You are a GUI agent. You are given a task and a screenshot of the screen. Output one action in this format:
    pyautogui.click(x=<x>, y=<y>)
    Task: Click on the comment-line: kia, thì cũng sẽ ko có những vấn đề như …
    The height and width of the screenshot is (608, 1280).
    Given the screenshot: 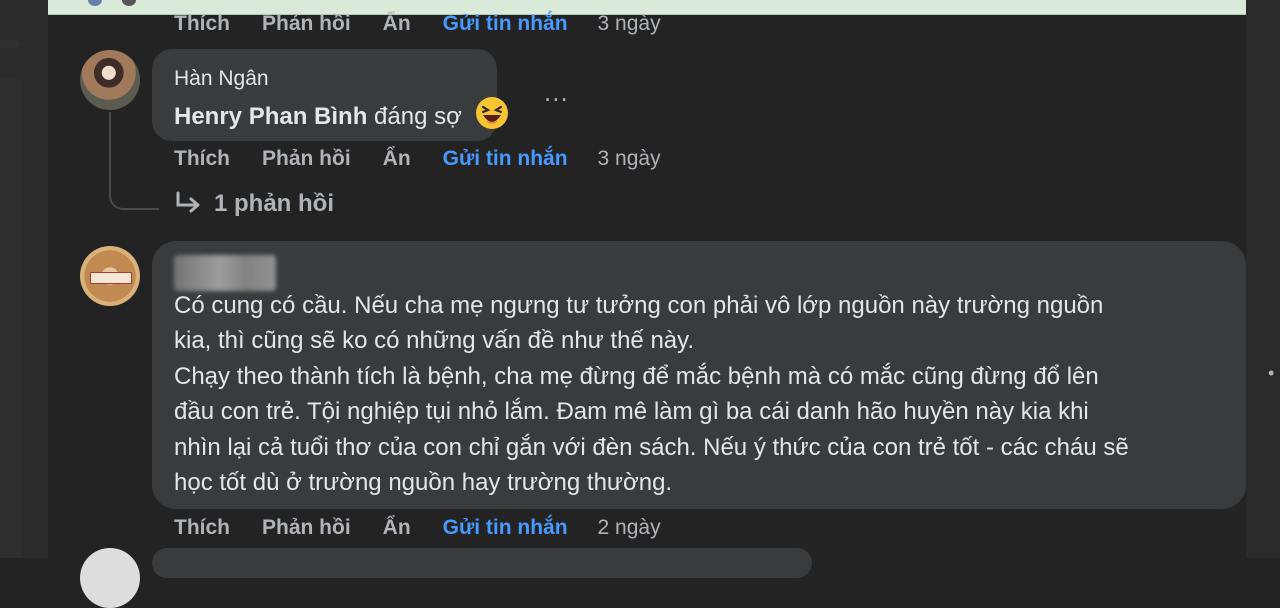 What is the action you would take?
    pyautogui.click(x=434, y=341)
    